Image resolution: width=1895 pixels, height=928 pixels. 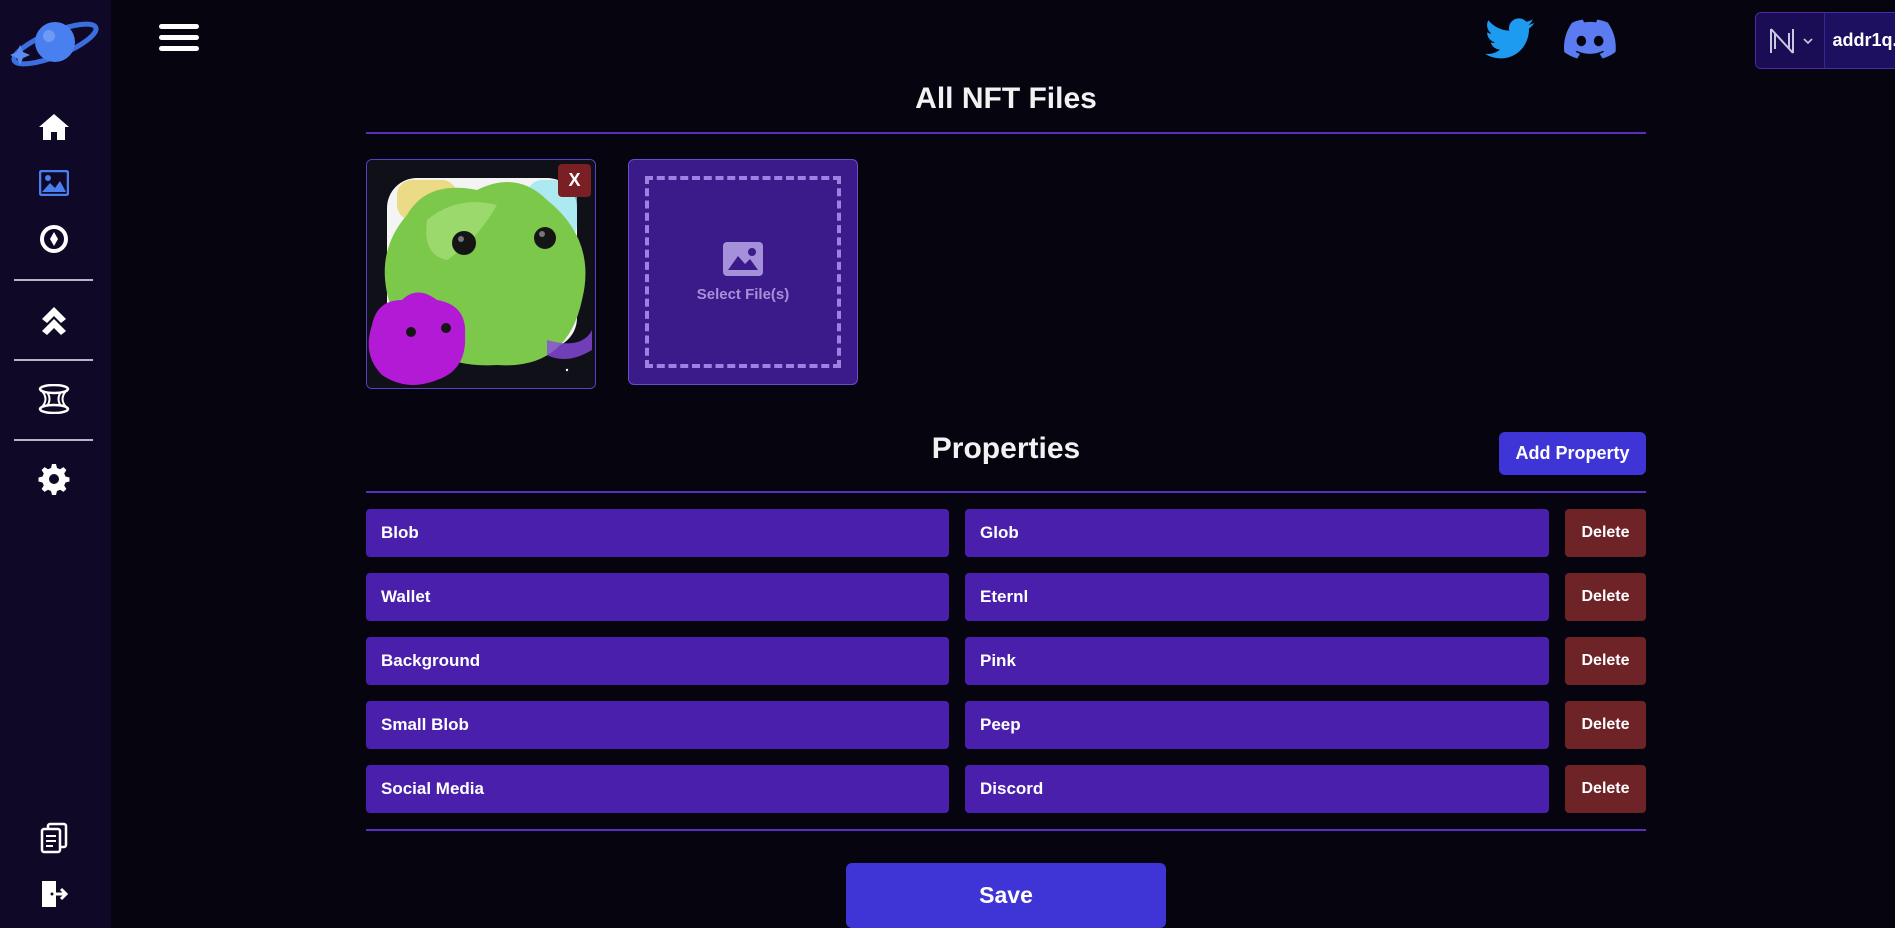 What do you see at coordinates (743, 258) in the screenshot?
I see `image-placeholder-icon` at bounding box center [743, 258].